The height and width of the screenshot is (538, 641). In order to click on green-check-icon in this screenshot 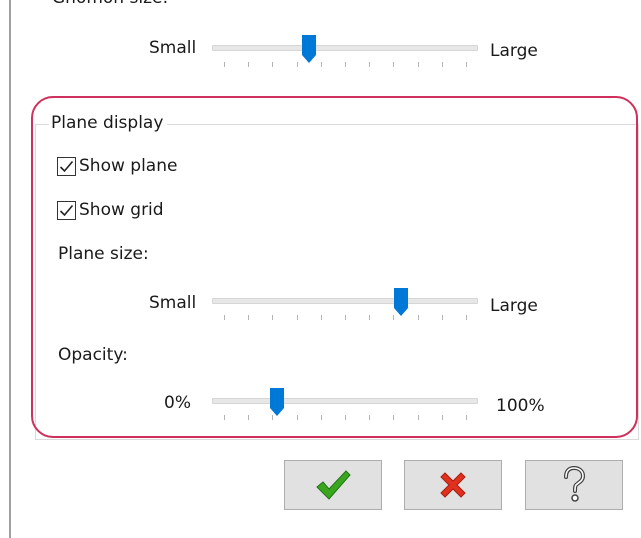, I will do `click(333, 485)`.